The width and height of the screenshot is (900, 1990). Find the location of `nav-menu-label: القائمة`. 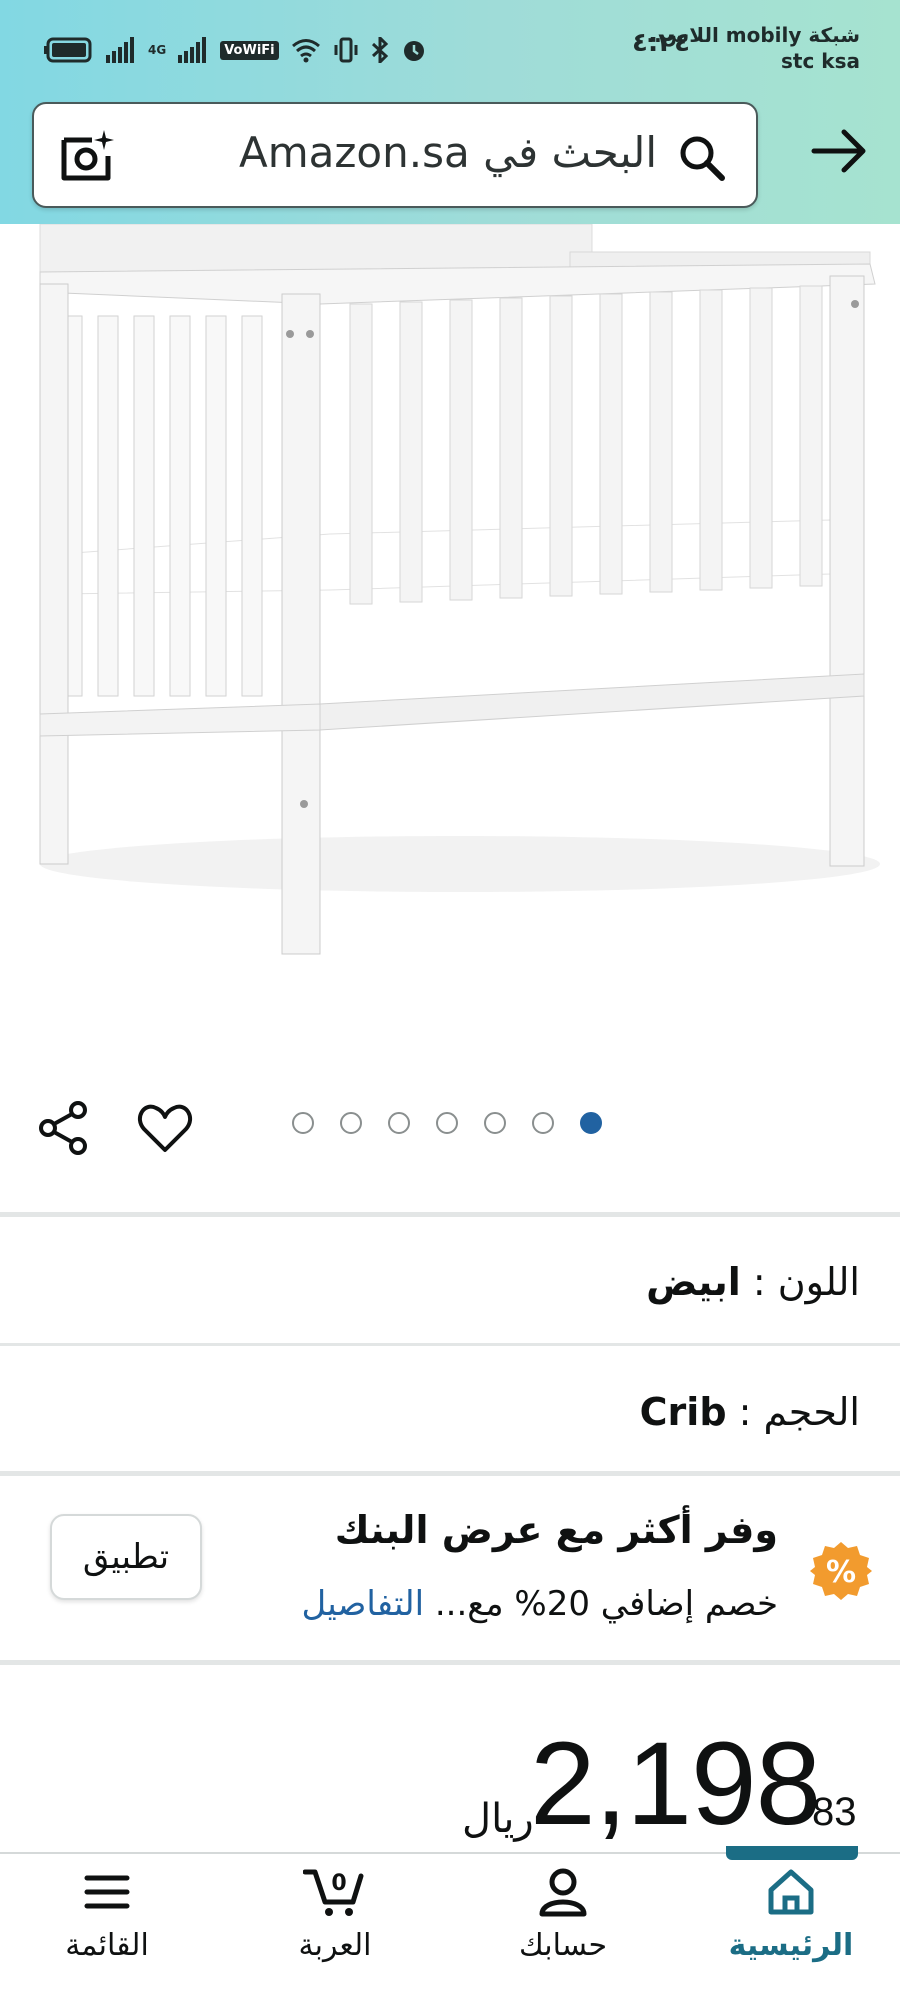

nav-menu-label: القائمة is located at coordinates (107, 1945).